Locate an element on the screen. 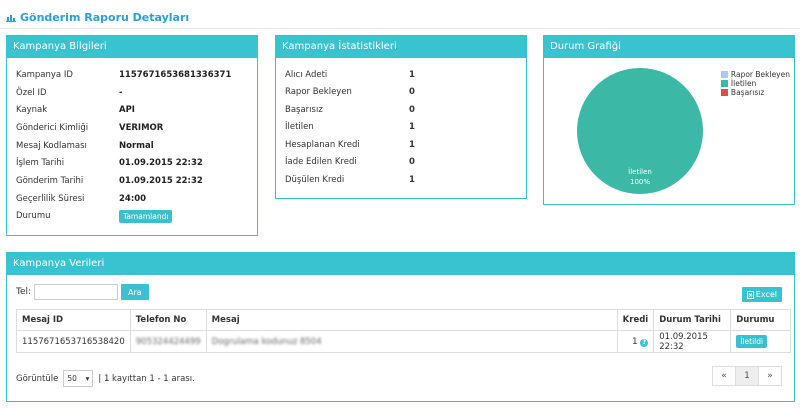  info-value: 1157671653681336371 is located at coordinates (175, 74).